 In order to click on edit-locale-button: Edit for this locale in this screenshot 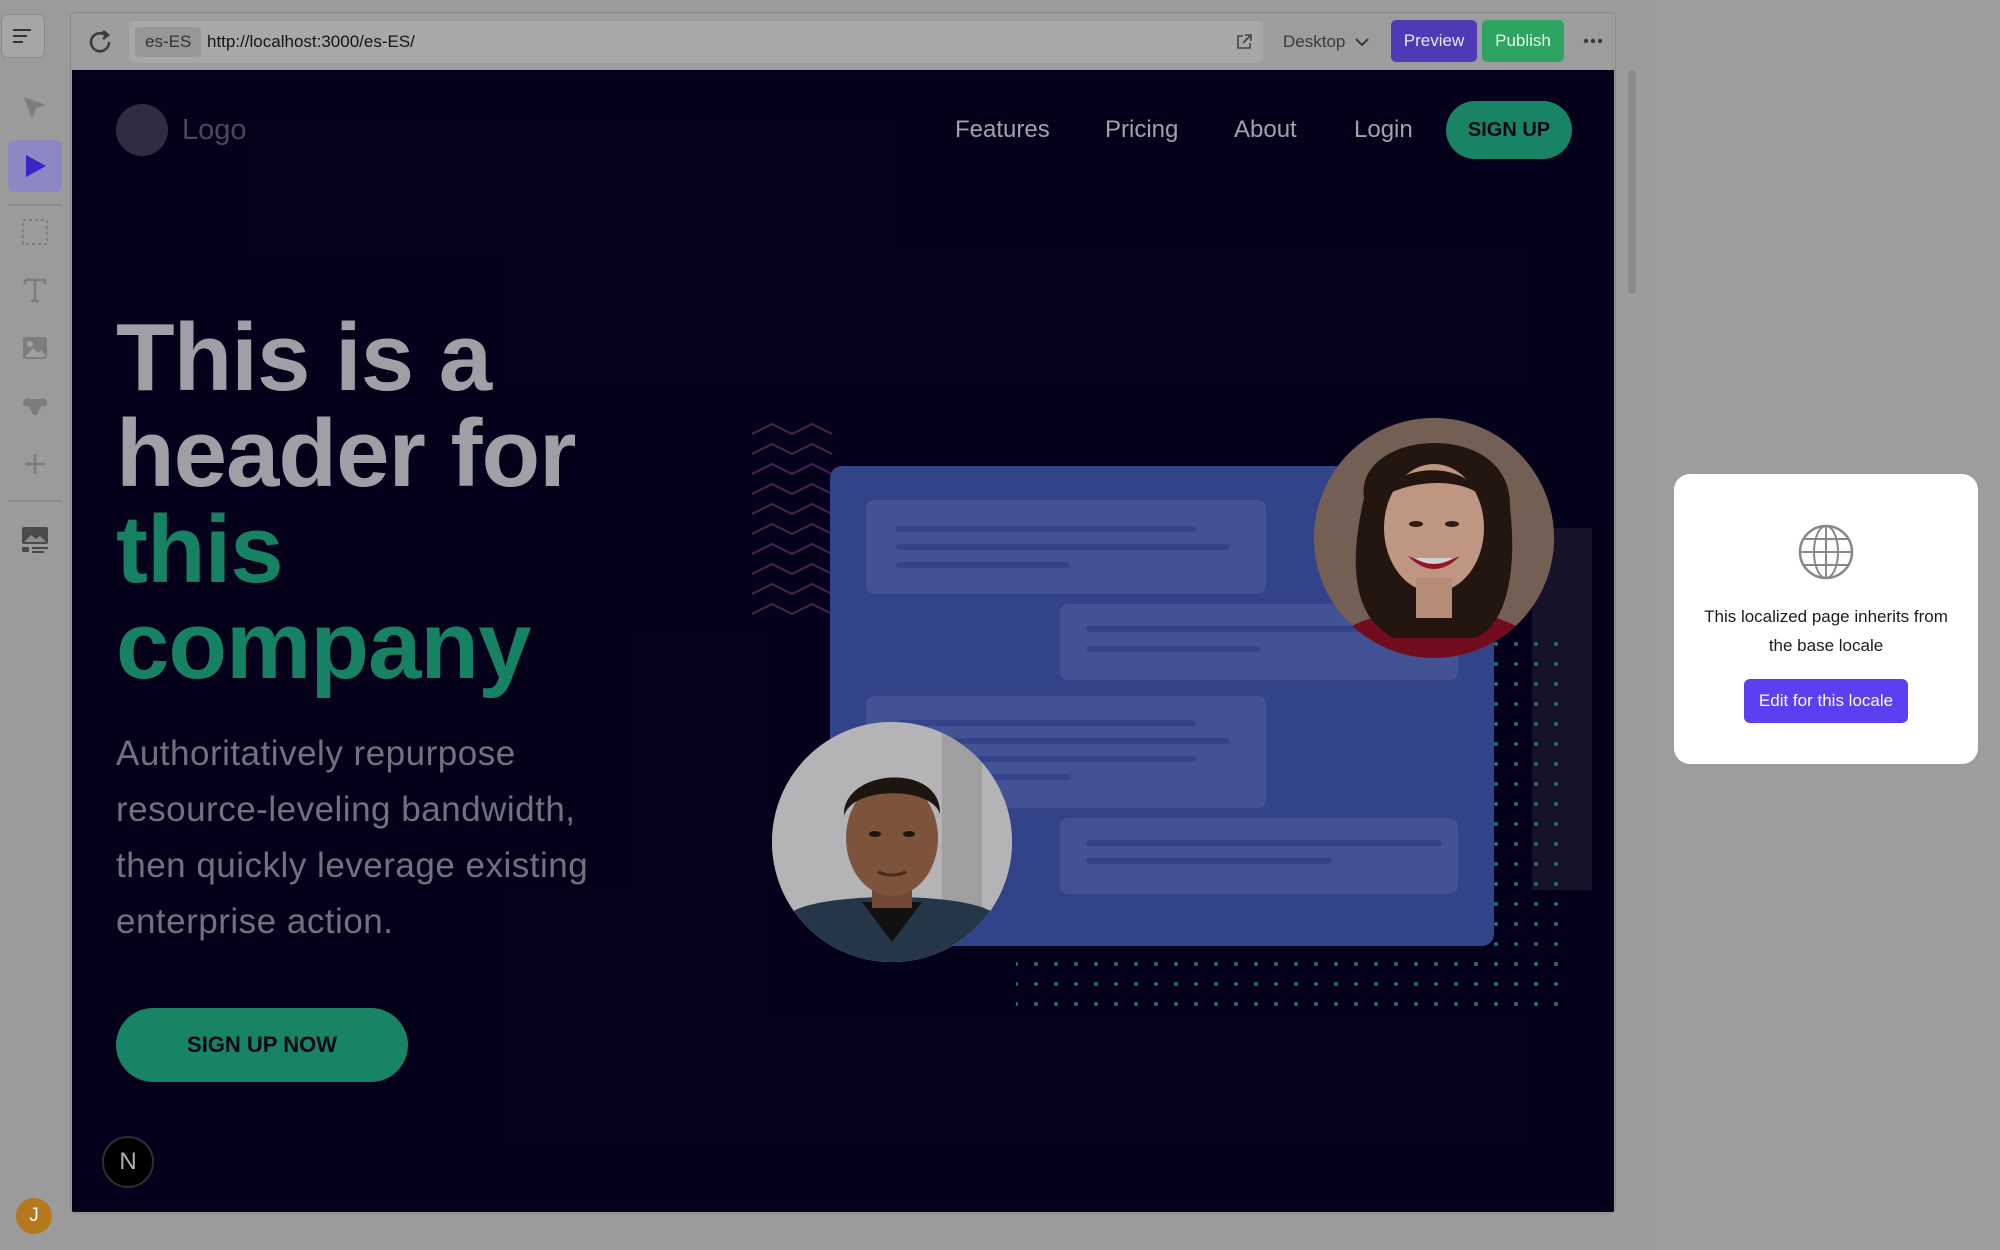, I will do `click(1826, 701)`.